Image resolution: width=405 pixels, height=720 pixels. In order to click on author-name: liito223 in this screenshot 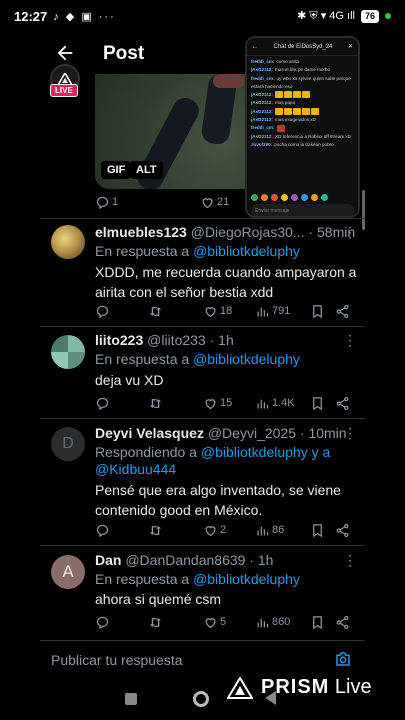, I will do `click(119, 340)`.